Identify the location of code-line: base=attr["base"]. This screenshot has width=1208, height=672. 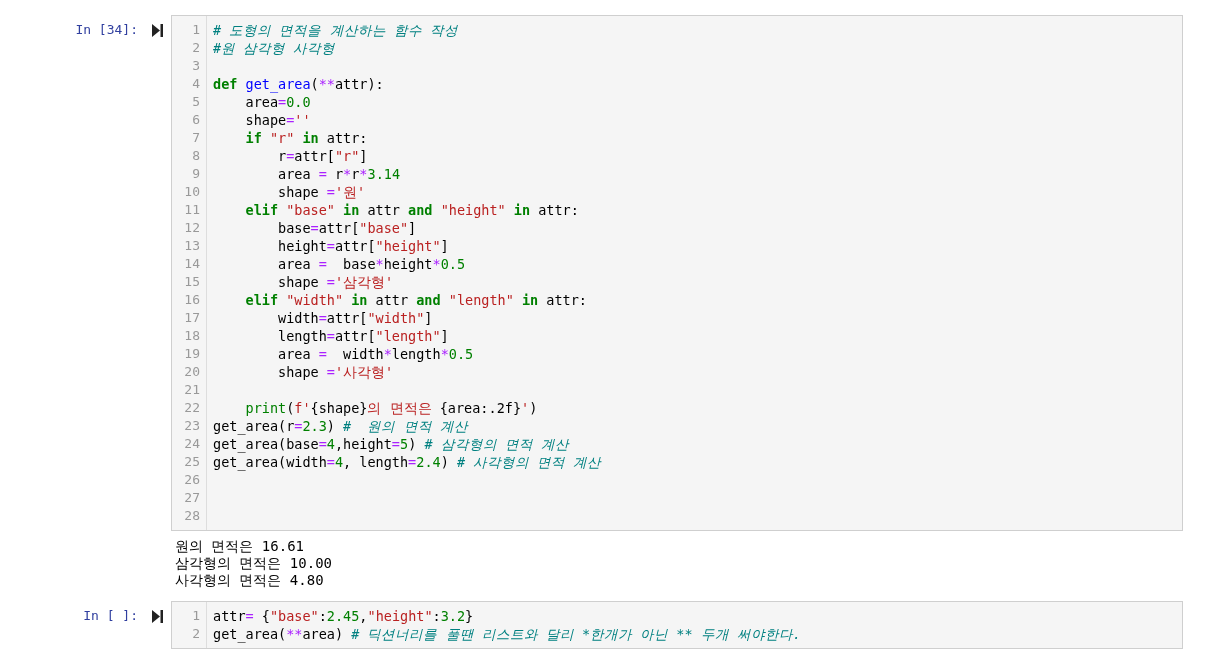
(347, 228).